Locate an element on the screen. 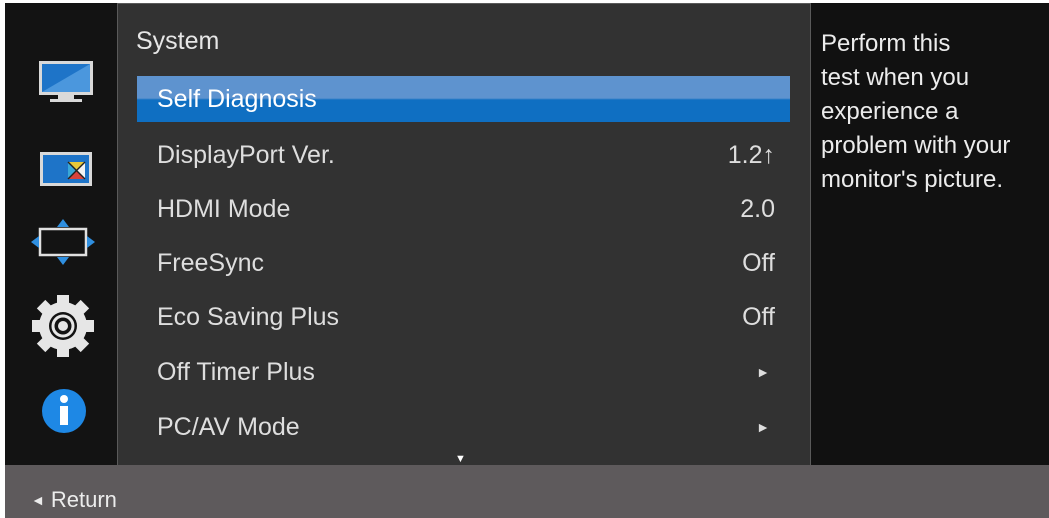  gear-icon is located at coordinates (63, 325).